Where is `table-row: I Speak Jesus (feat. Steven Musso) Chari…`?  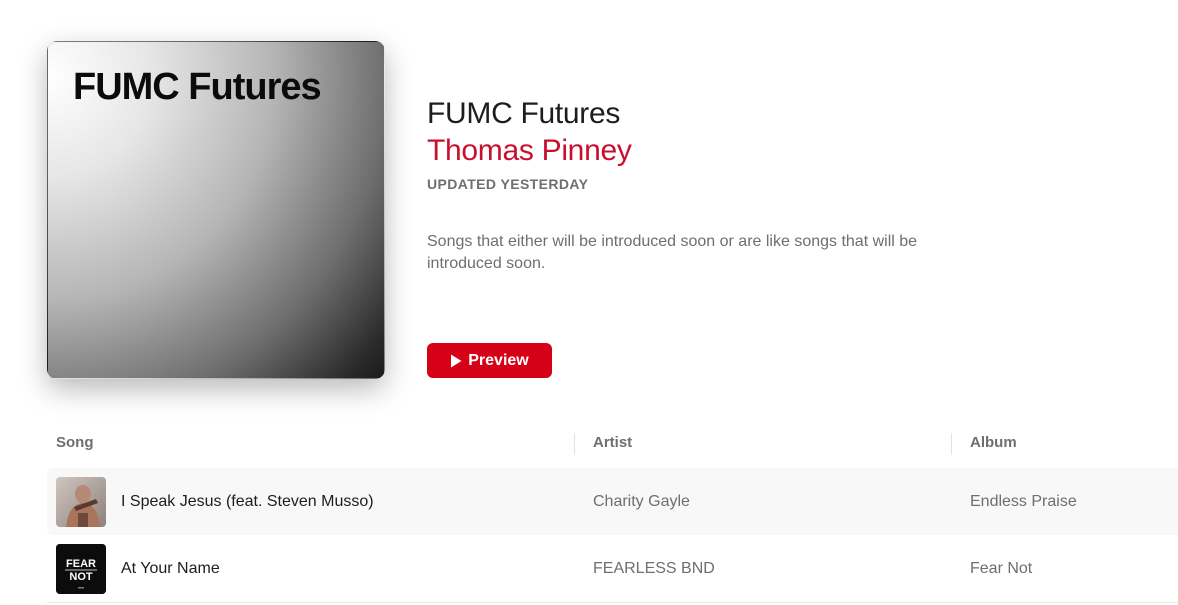
table-row: I Speak Jesus (feat. Steven Musso) Chari… is located at coordinates (612, 501).